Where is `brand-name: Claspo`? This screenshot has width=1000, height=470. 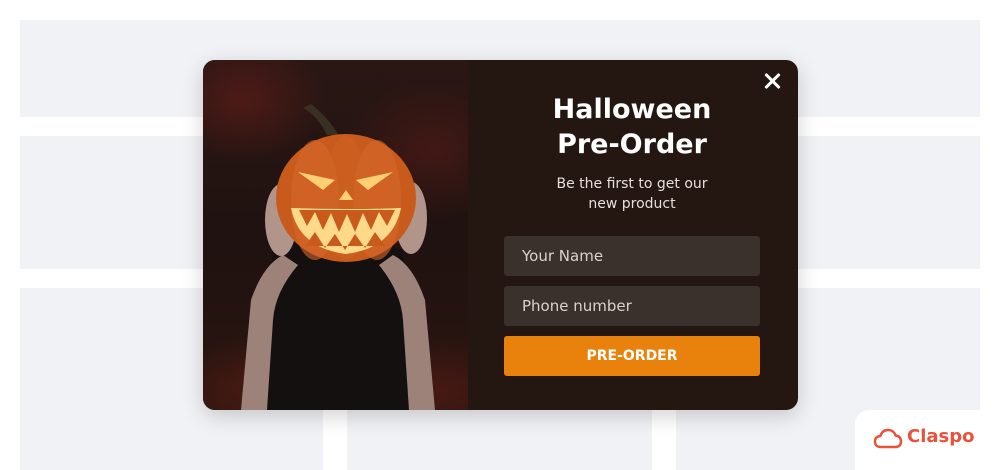 brand-name: Claspo is located at coordinates (941, 436).